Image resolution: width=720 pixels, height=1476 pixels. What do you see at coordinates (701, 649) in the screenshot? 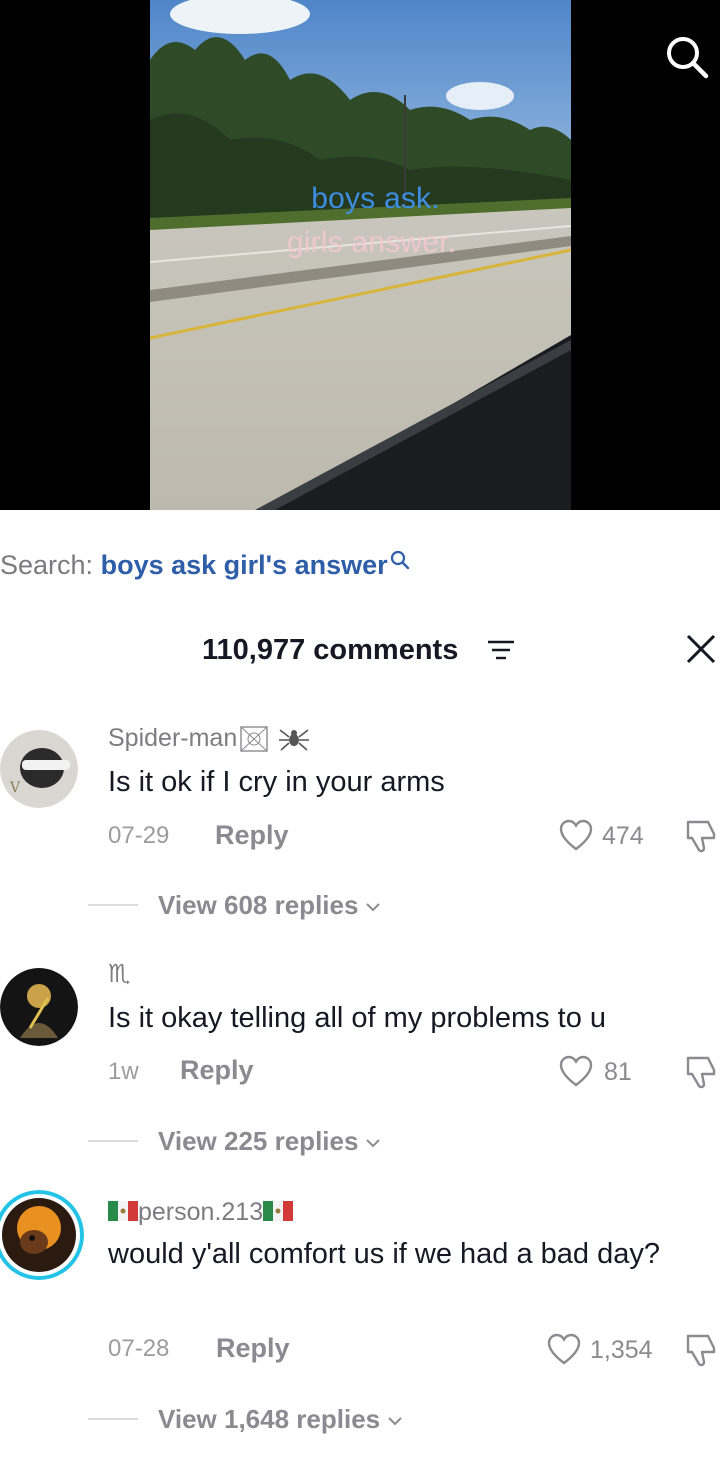
I see `close-icon` at bounding box center [701, 649].